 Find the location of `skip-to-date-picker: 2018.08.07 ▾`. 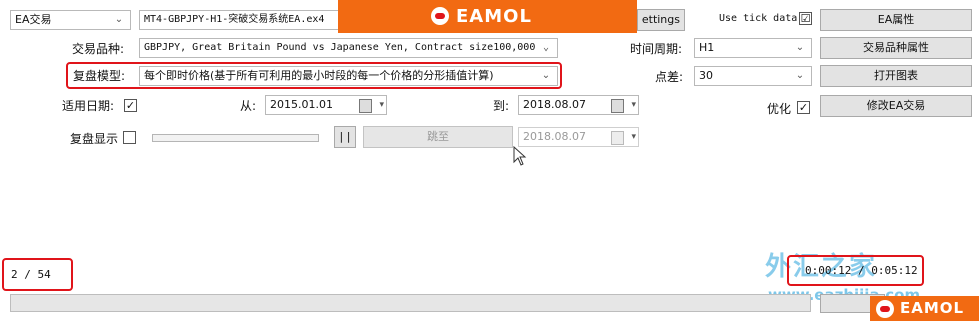

skip-to-date-picker: 2018.08.07 ▾ is located at coordinates (578, 137).